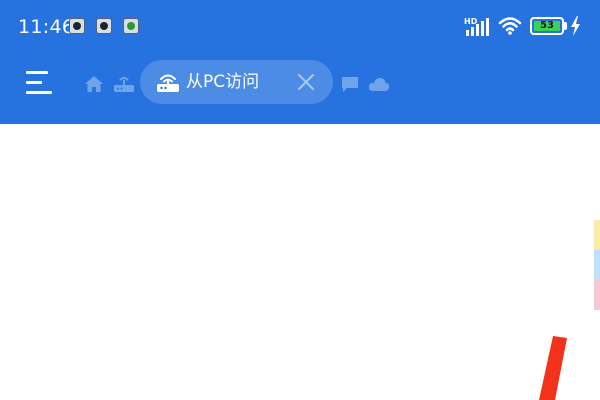 This screenshot has height=400, width=600. Describe the element at coordinates (597, 235) in the screenshot. I see `side-accent-yellow` at that location.